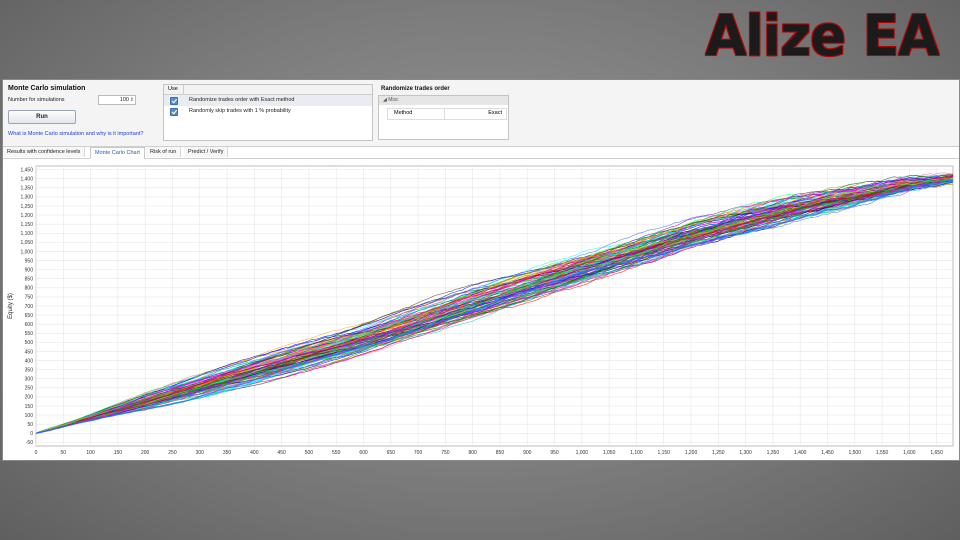 The width and height of the screenshot is (960, 540). I want to click on y-tick-label: 650, so click(29, 316).